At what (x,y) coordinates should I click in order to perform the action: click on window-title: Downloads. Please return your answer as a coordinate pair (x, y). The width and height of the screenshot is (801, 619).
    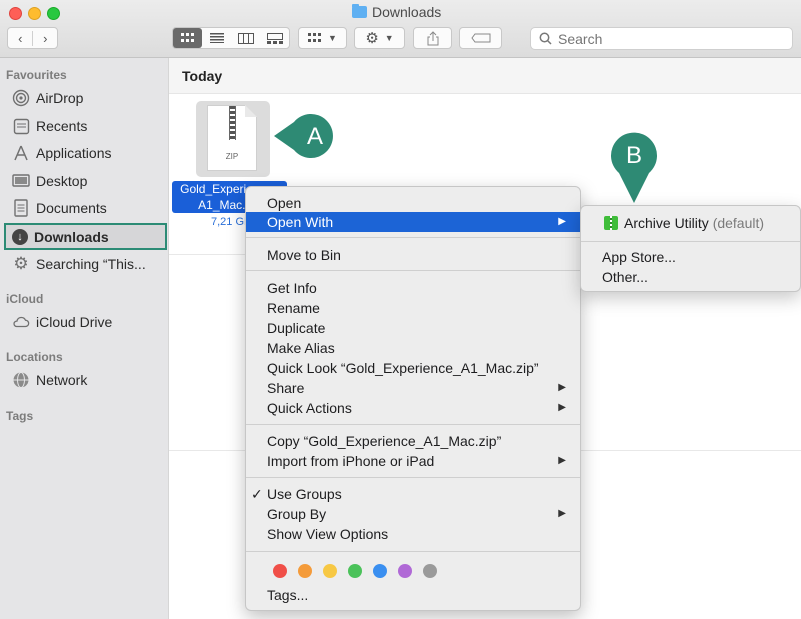
    Looking at the image, I should click on (396, 12).